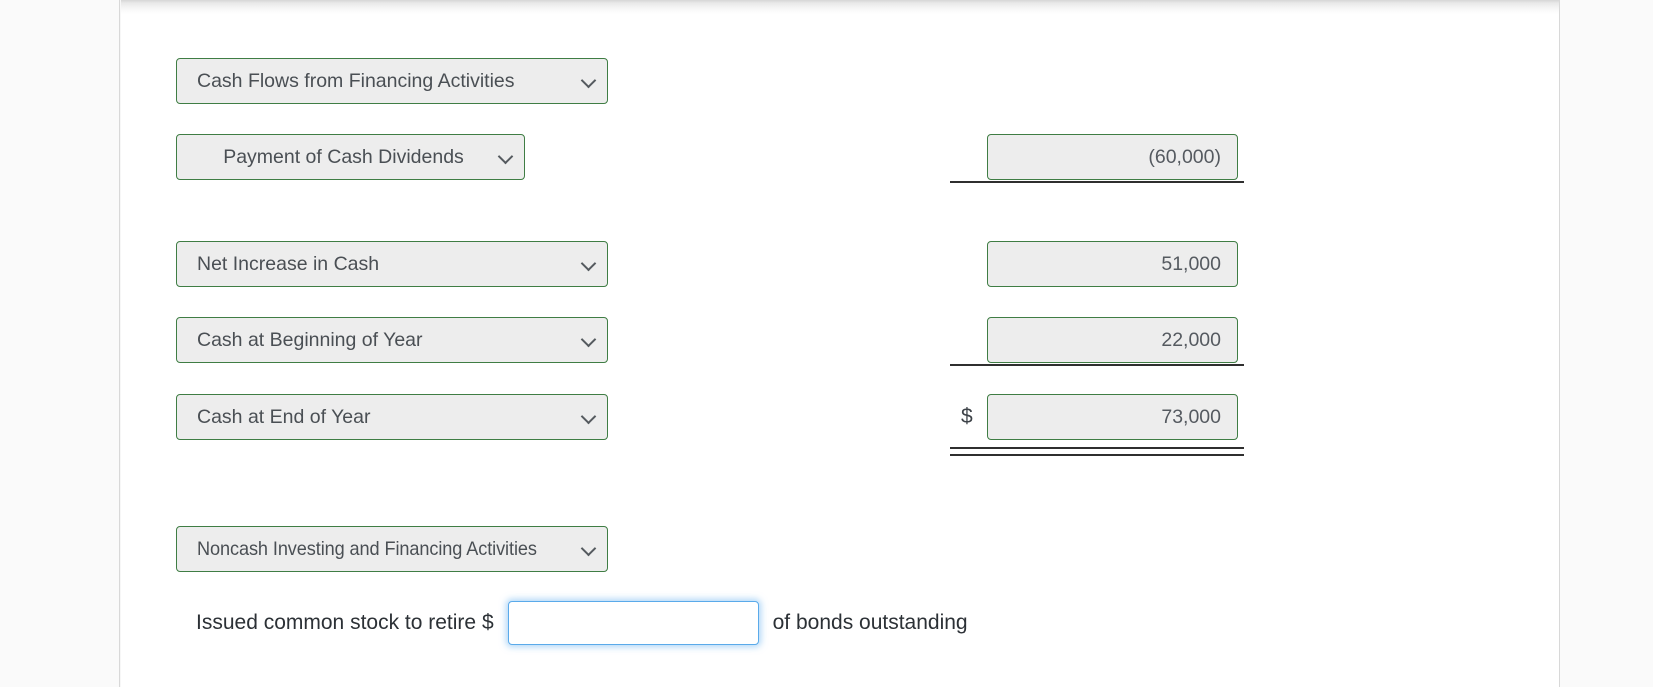 The height and width of the screenshot is (687, 1653). What do you see at coordinates (1112, 417) in the screenshot?
I see `amount-cash-at-end-of-year: 73,000` at bounding box center [1112, 417].